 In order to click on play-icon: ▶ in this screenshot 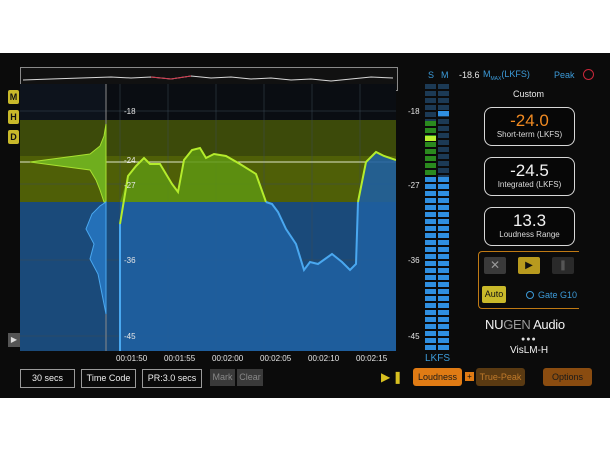, I will do `click(529, 265)`.